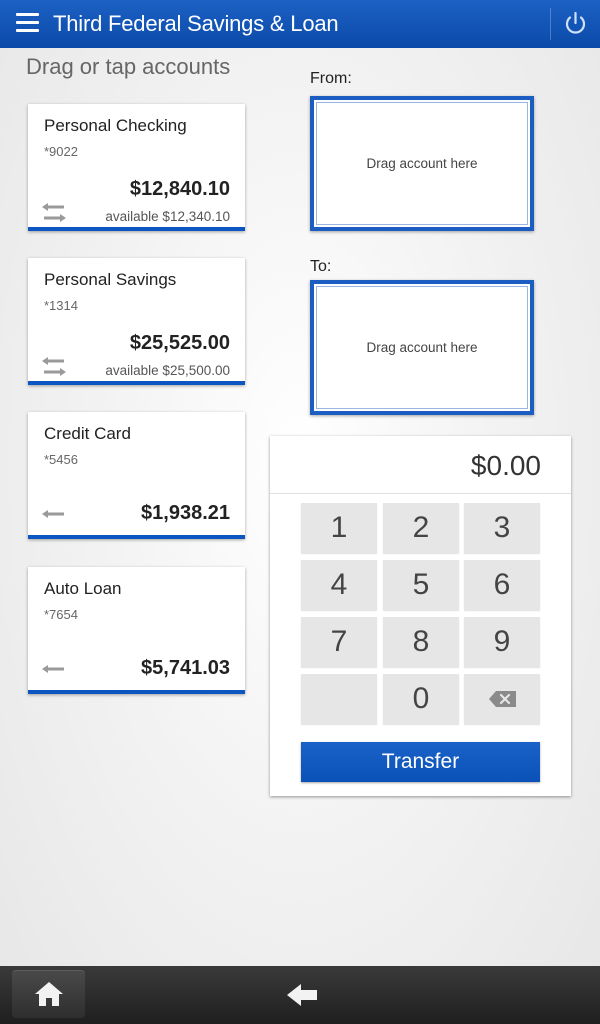  I want to click on account-card-credit-card: Credit Card *5456 $1,938.21, so click(136, 475).